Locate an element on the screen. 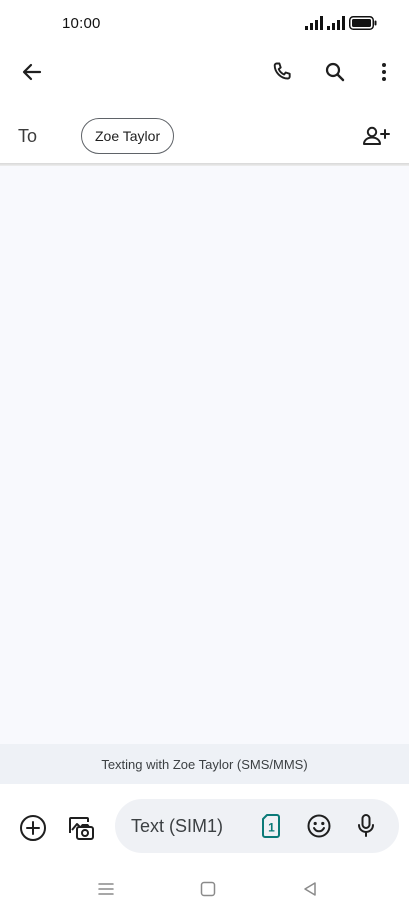  phone-icon is located at coordinates (282, 71).